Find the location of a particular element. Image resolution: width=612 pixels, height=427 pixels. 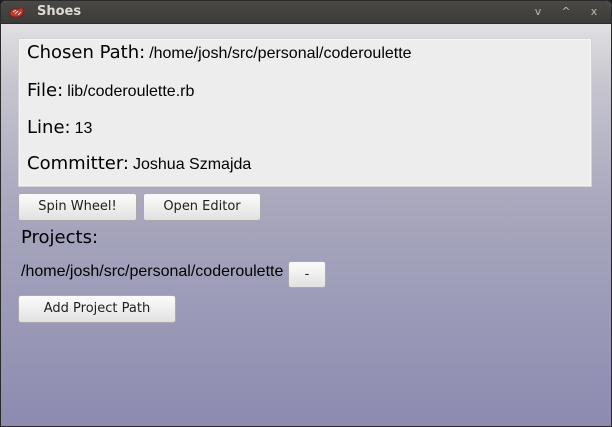

shoes-app-icon is located at coordinates (17, 12).